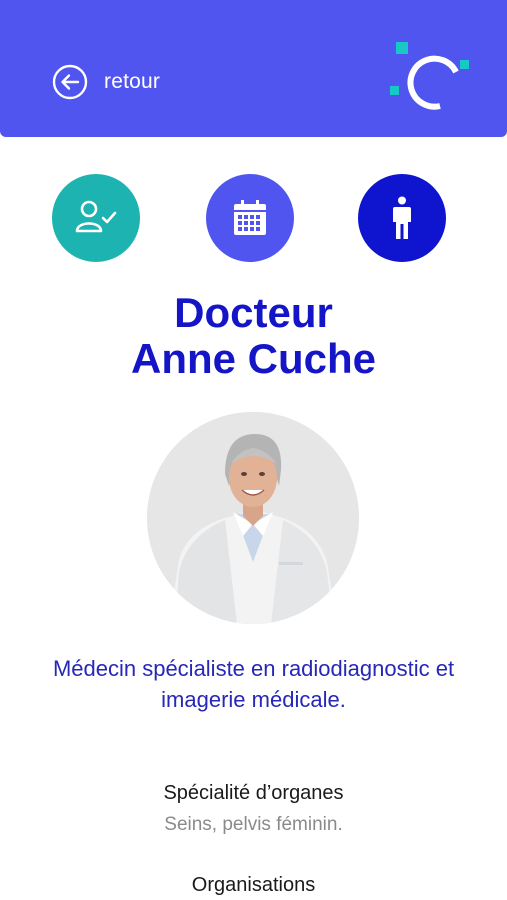 Image resolution: width=507 pixels, height=900 pixels. I want to click on back-button: retour, so click(106, 82).